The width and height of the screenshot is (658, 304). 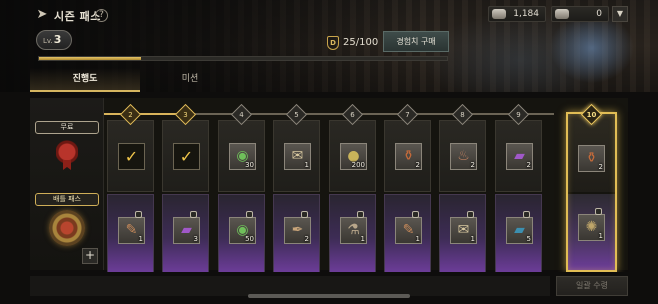 I want to click on pass-reward-item: ⚗ 1, so click(x=353, y=227).